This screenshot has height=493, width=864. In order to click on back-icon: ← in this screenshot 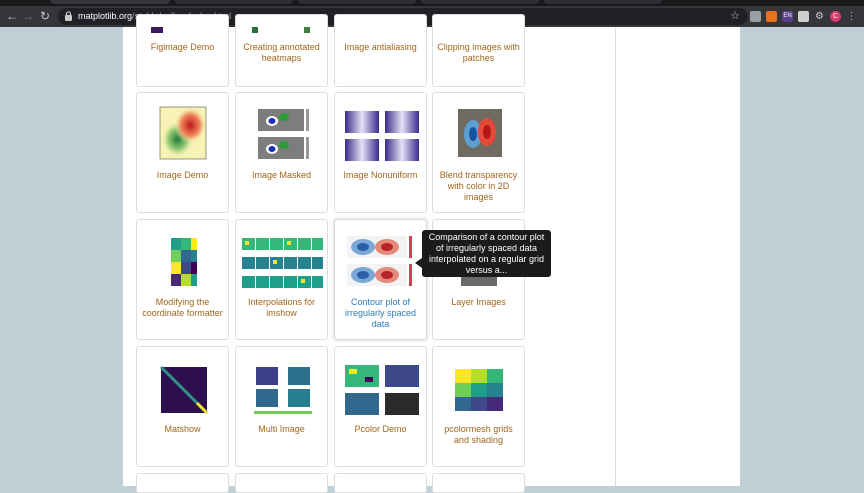, I will do `click(12, 16)`.